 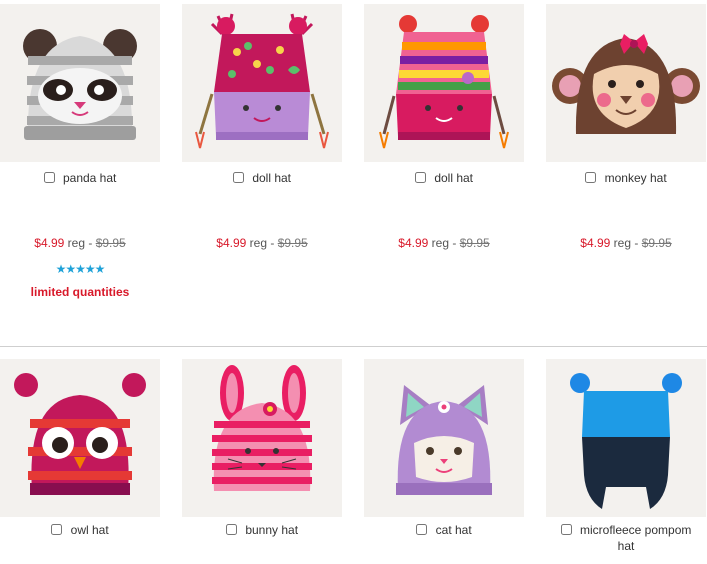 I want to click on product-image-monkey-hat, so click(x=626, y=83).